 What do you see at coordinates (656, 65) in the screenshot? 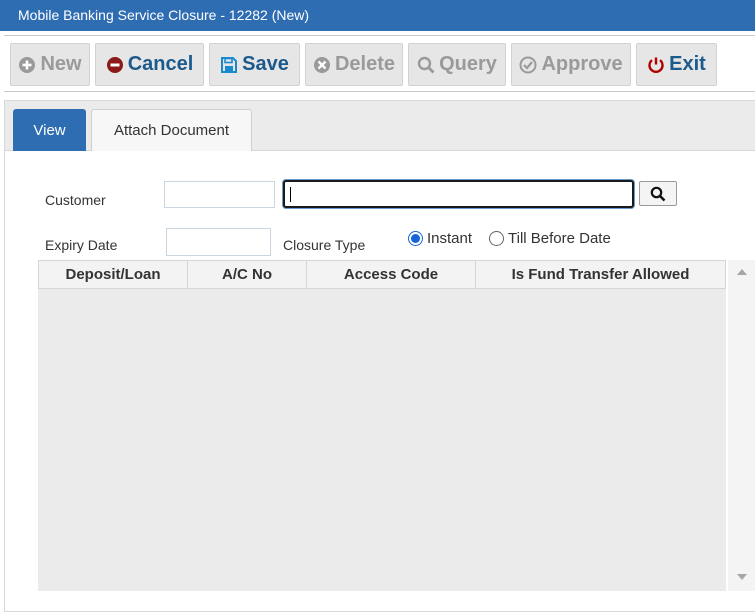
I see `power-icon` at bounding box center [656, 65].